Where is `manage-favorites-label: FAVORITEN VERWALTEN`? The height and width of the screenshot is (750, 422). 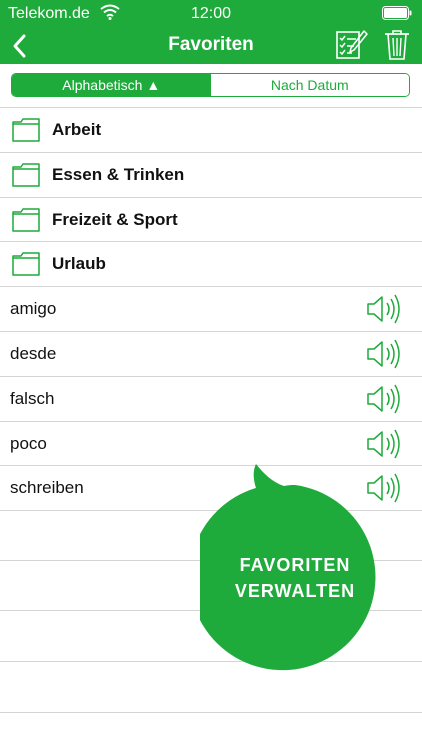 manage-favorites-label: FAVORITEN VERWALTEN is located at coordinates (295, 578).